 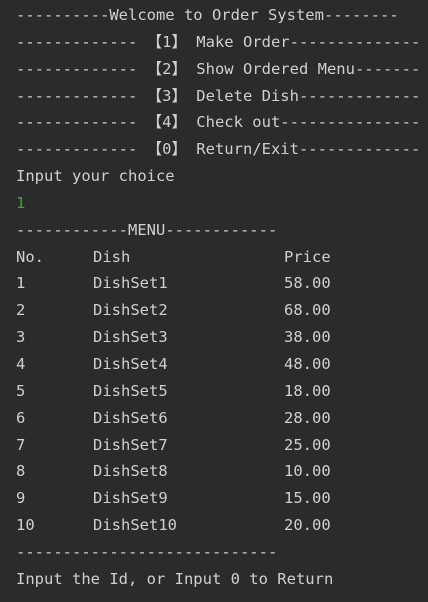 What do you see at coordinates (222, 283) in the screenshot?
I see `table-row: 1 DishSet1 58.00` at bounding box center [222, 283].